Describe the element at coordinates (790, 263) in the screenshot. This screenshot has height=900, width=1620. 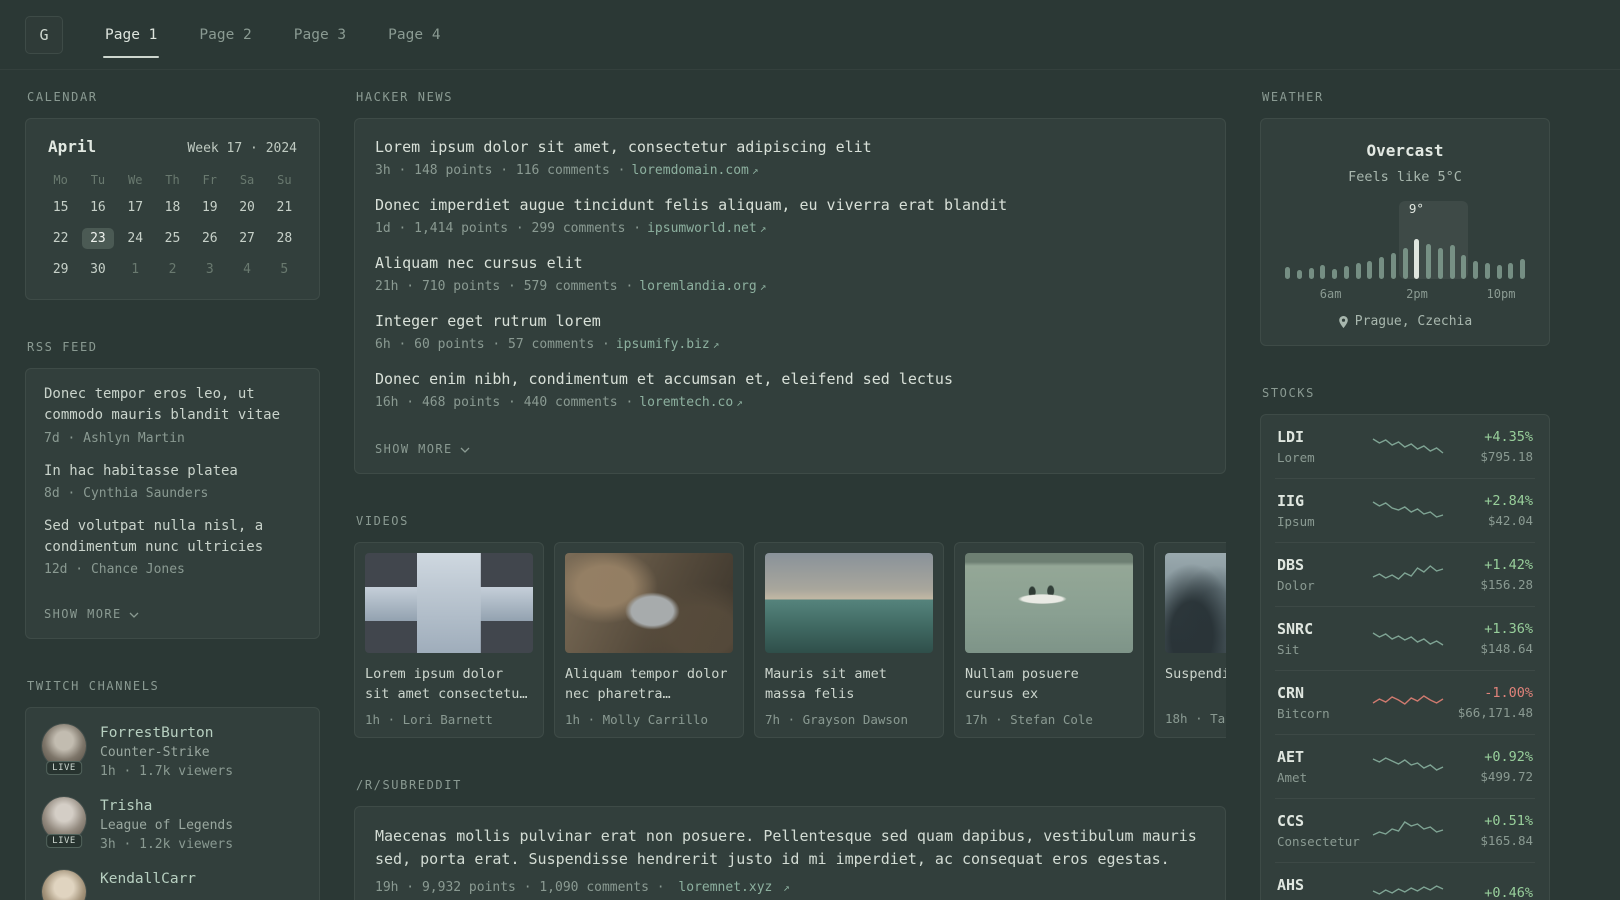
I see `news-item-title: Aliquam nec cursus elit` at that location.